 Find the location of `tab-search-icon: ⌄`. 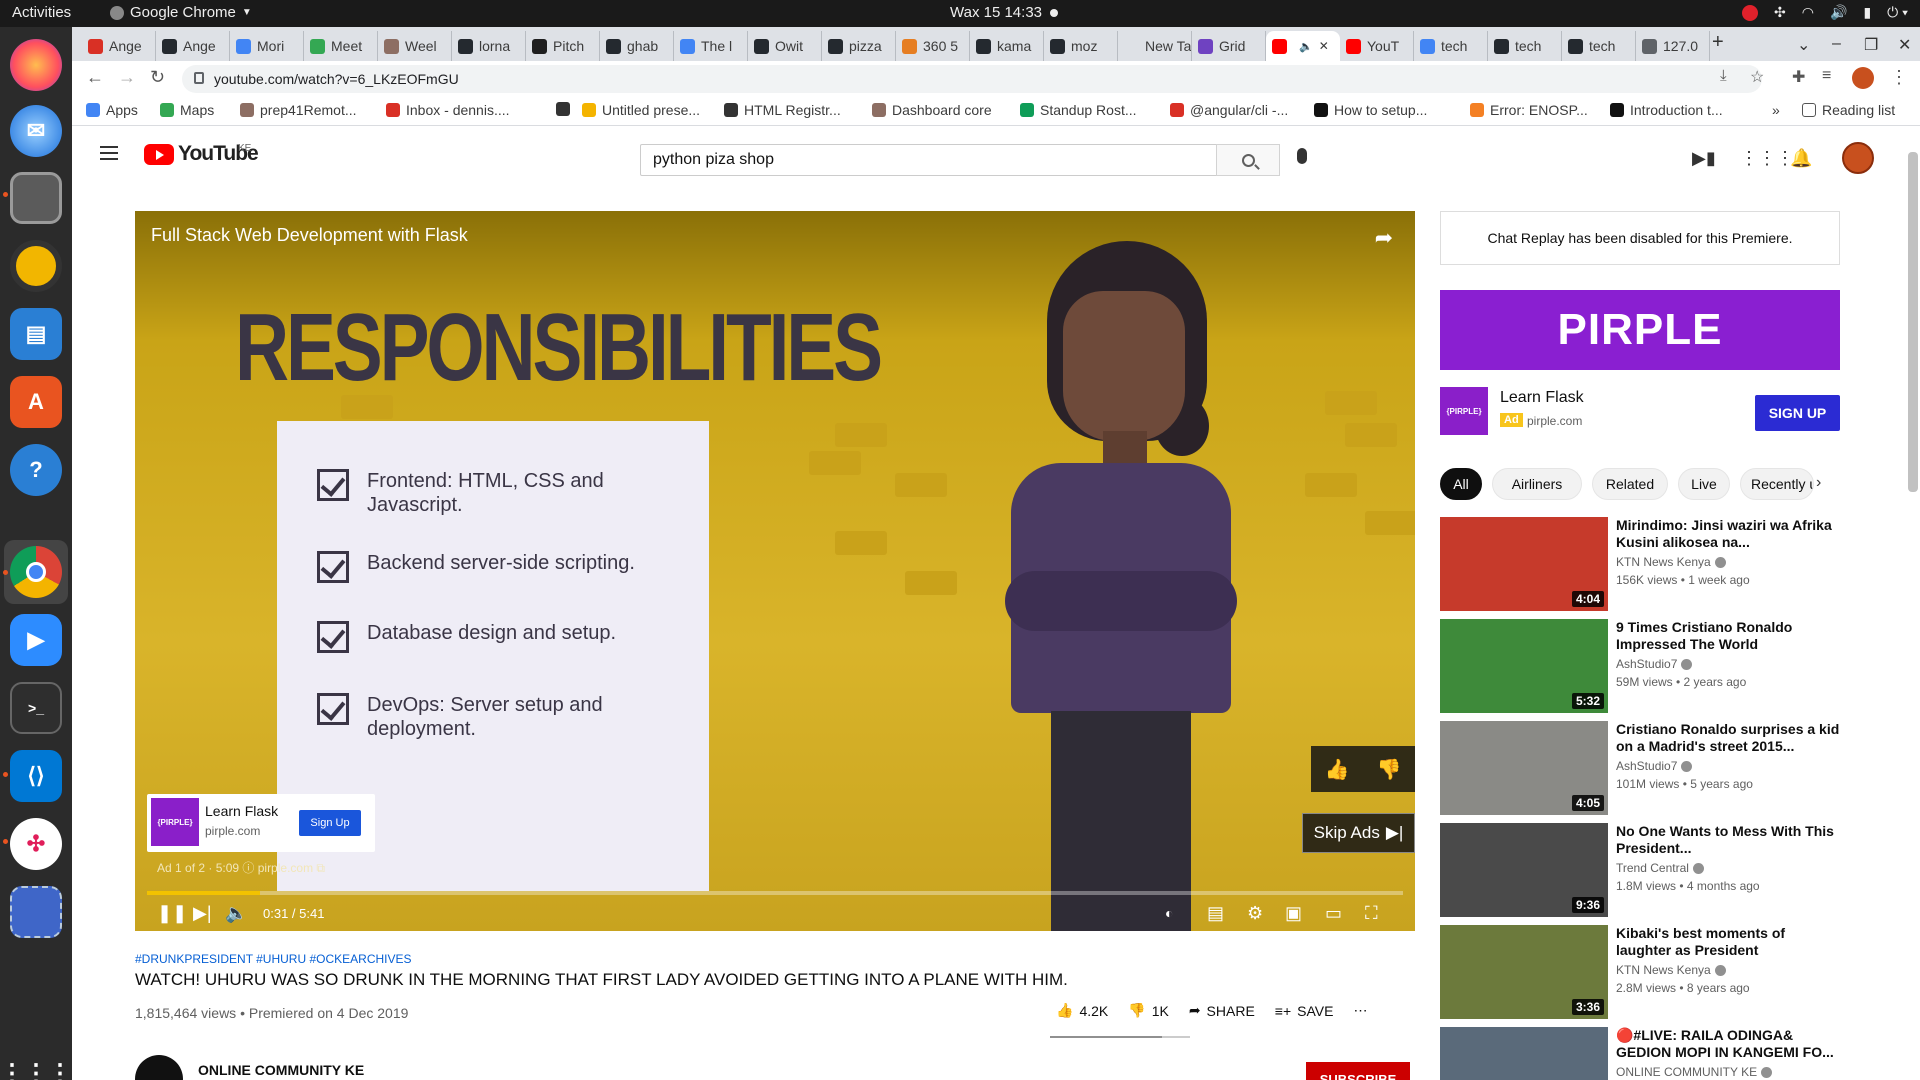

tab-search-icon: ⌄ is located at coordinates (1803, 45).